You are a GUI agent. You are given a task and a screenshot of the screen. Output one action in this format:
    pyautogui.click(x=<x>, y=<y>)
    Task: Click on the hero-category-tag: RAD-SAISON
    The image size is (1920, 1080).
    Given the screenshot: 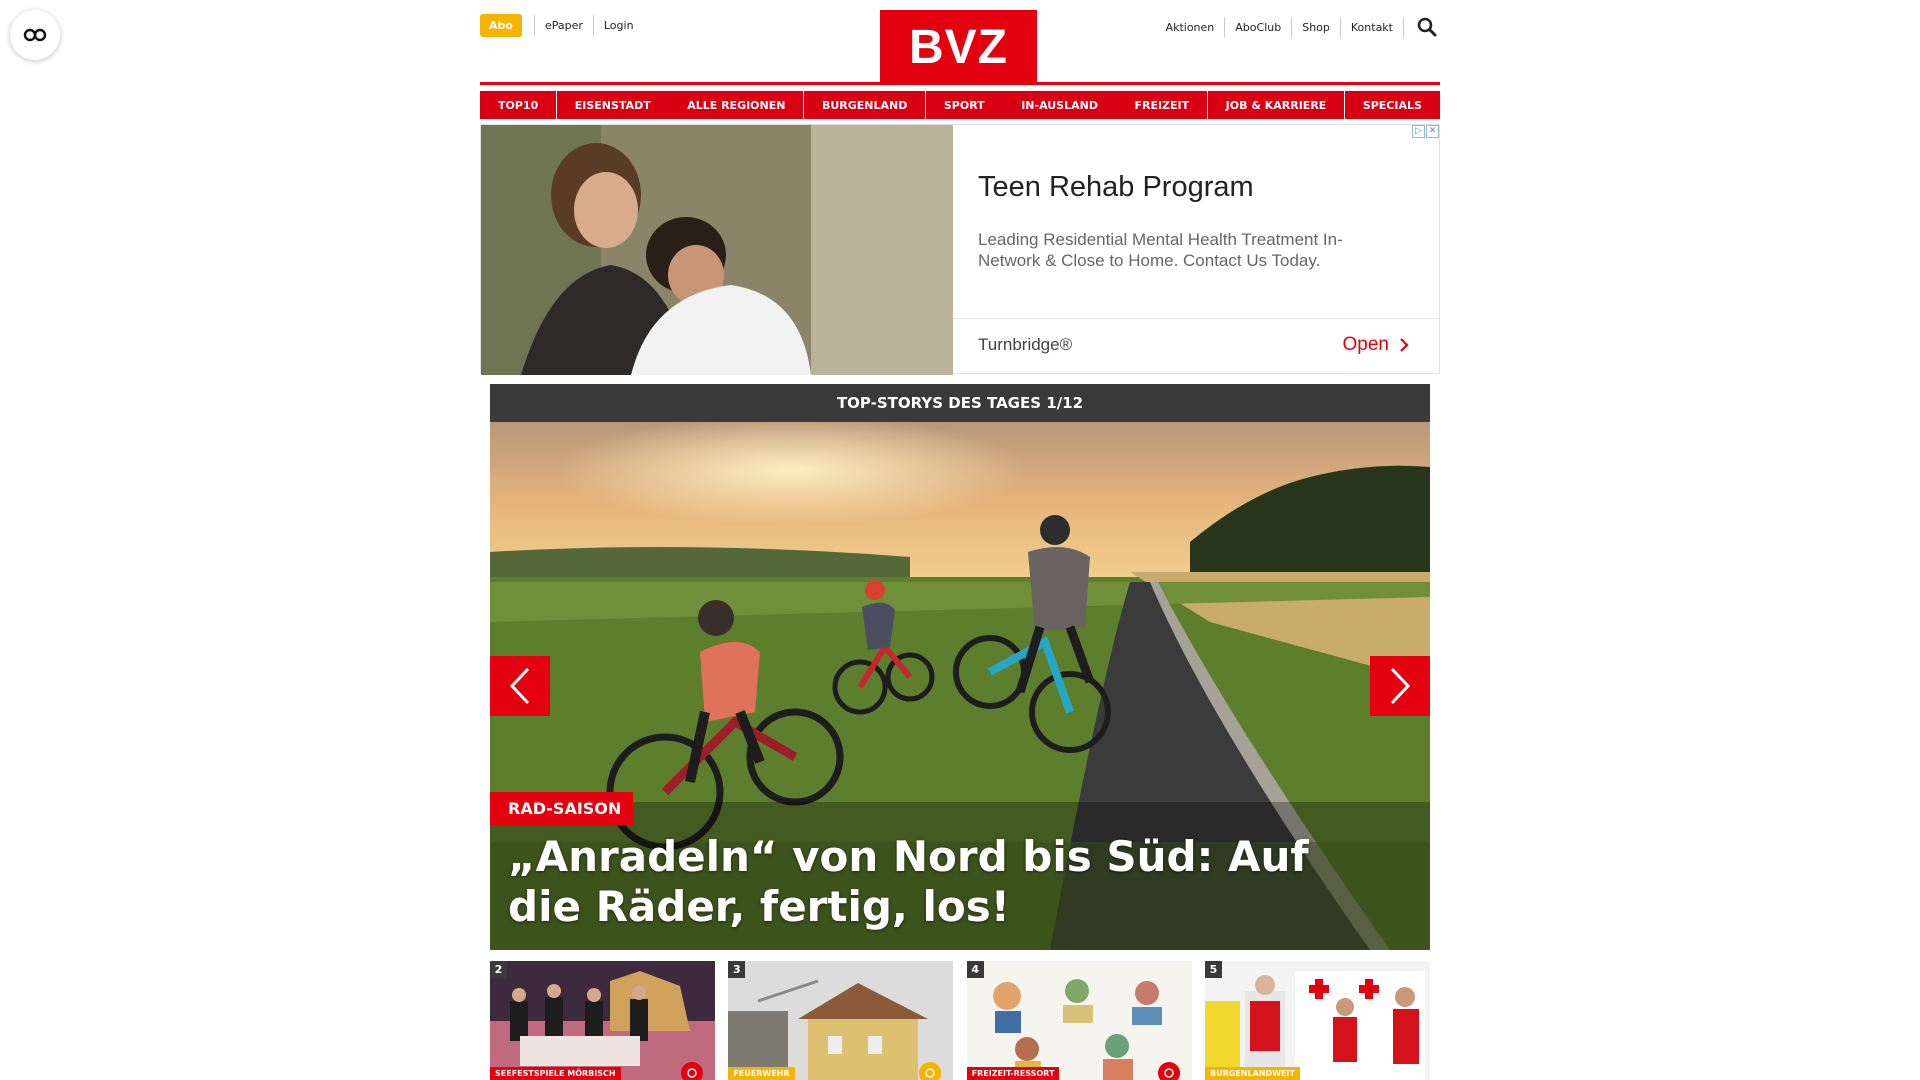 What is the action you would take?
    pyautogui.click(x=562, y=808)
    